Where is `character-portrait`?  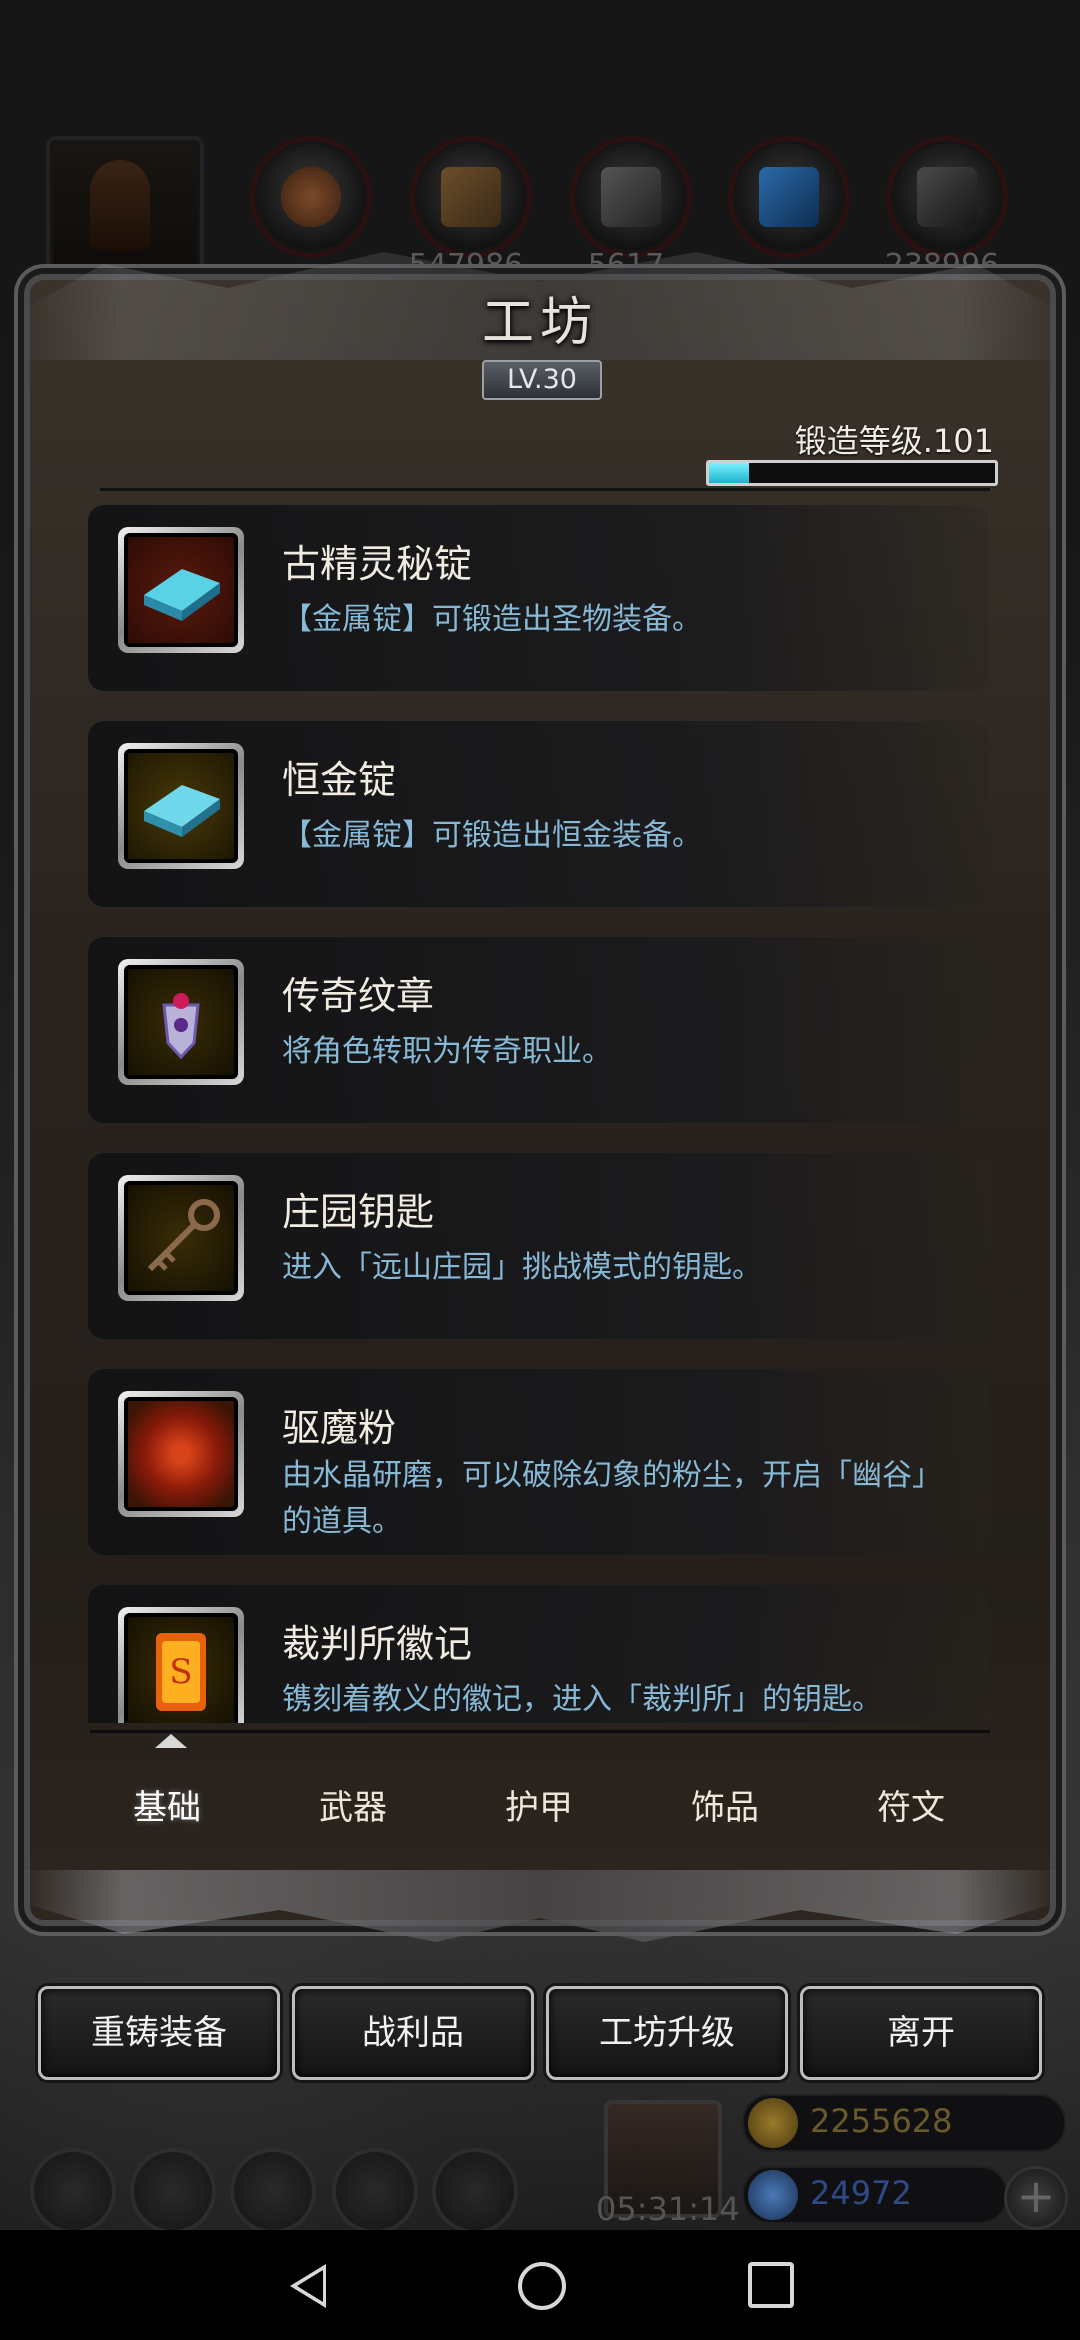 character-portrait is located at coordinates (125, 210).